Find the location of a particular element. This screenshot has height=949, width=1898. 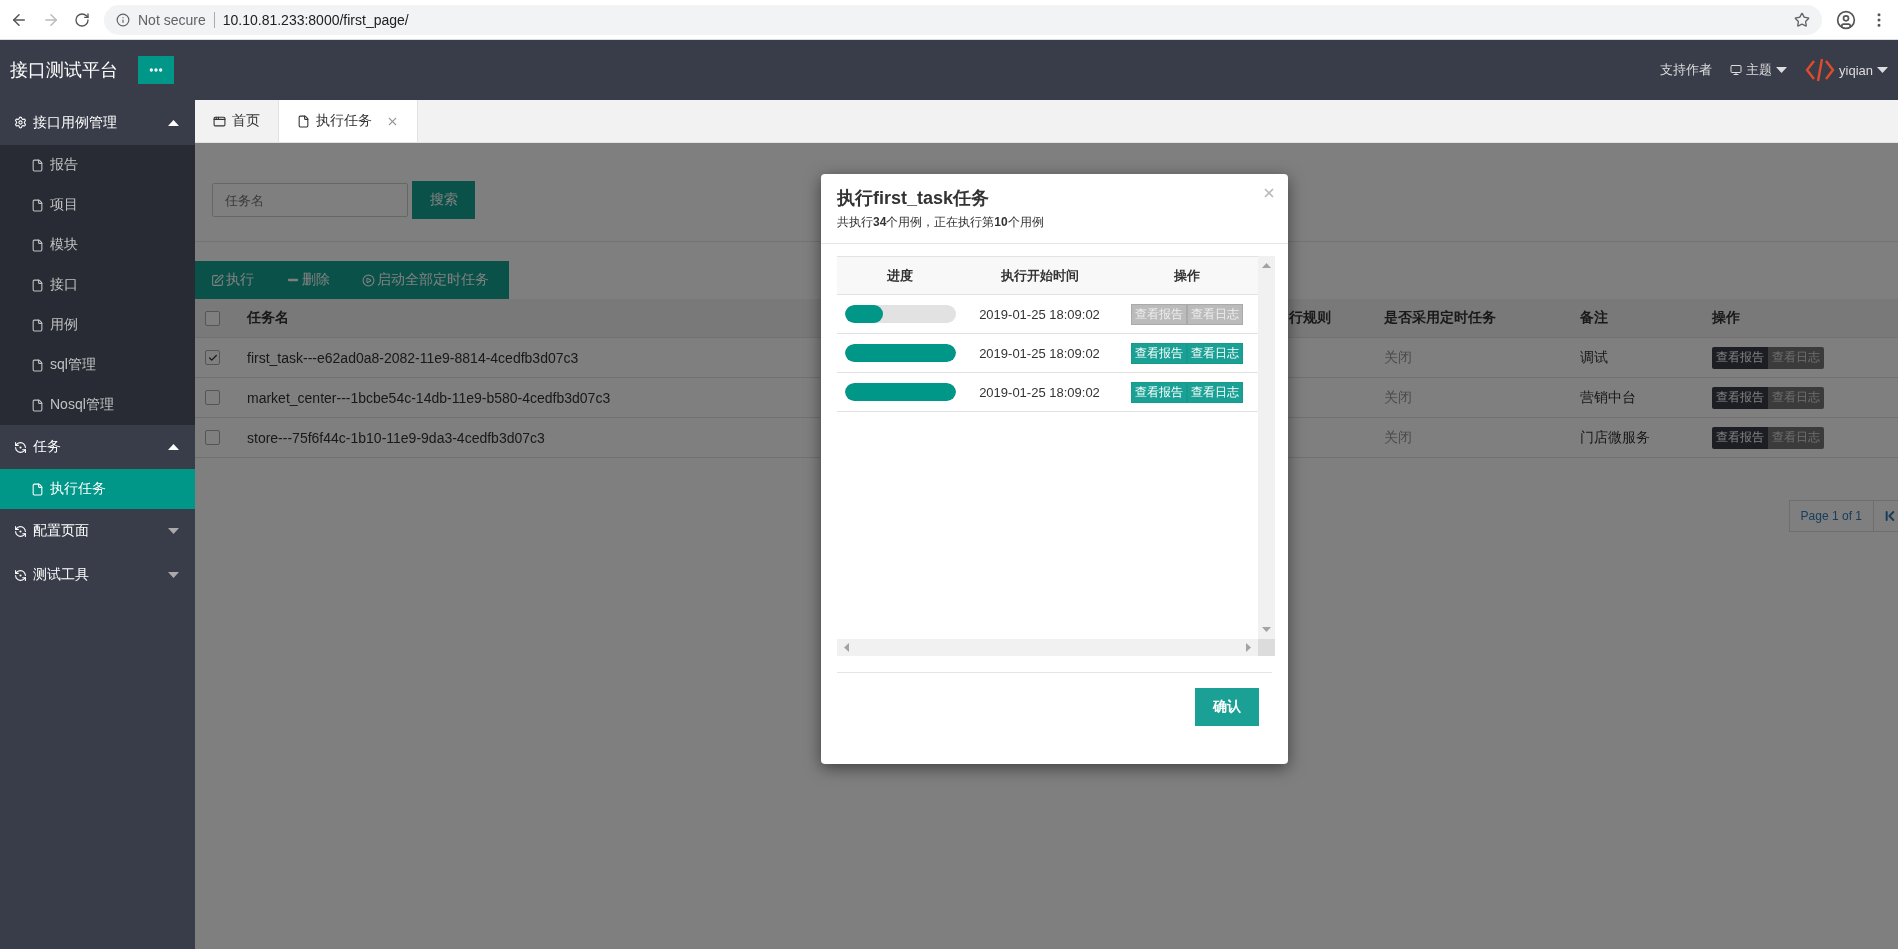

sidebar-item: 用例 is located at coordinates (97, 325).